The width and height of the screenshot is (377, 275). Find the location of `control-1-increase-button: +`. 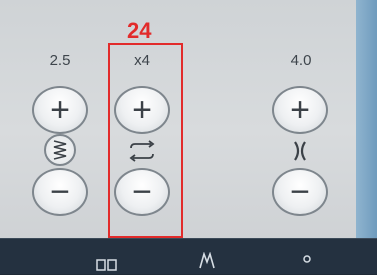

control-1-increase-button: + is located at coordinates (60, 110).